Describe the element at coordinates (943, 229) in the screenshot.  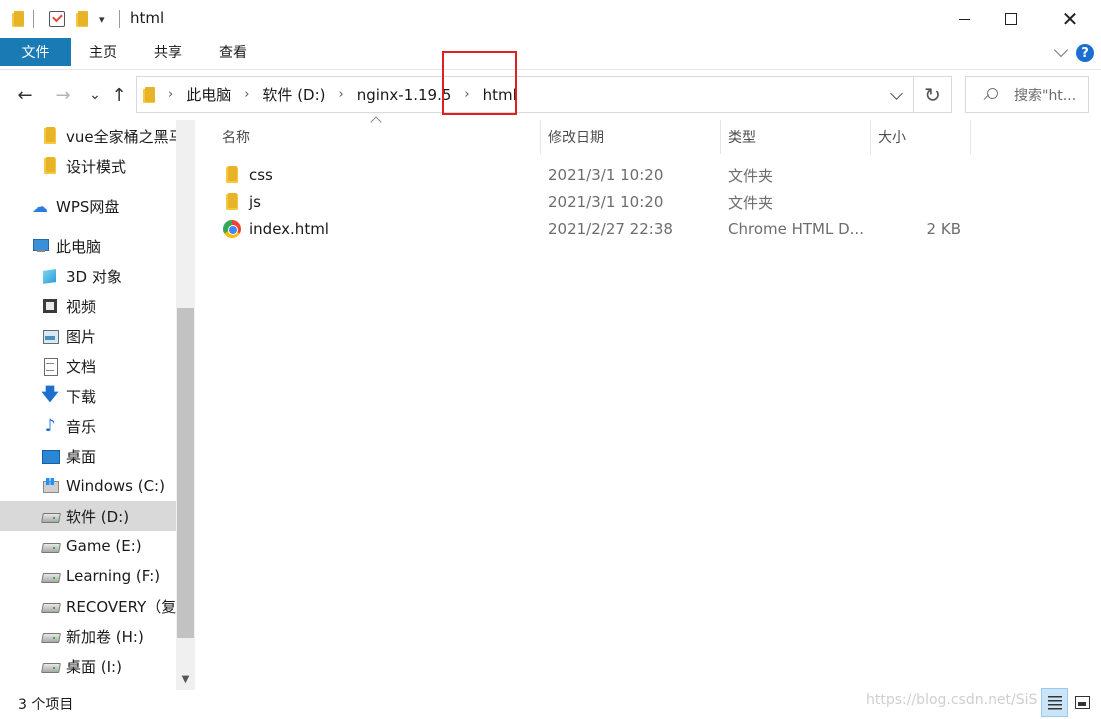
I see `file-size: 2 KB` at that location.